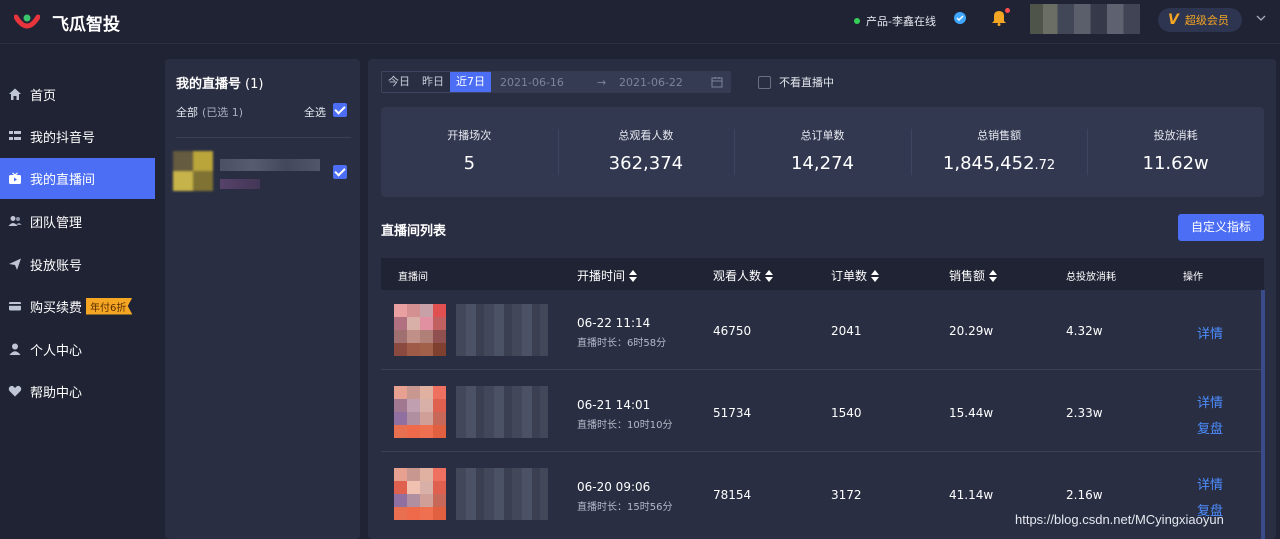  What do you see at coordinates (86, 22) in the screenshot?
I see `app-brand: 飞瓜智投` at bounding box center [86, 22].